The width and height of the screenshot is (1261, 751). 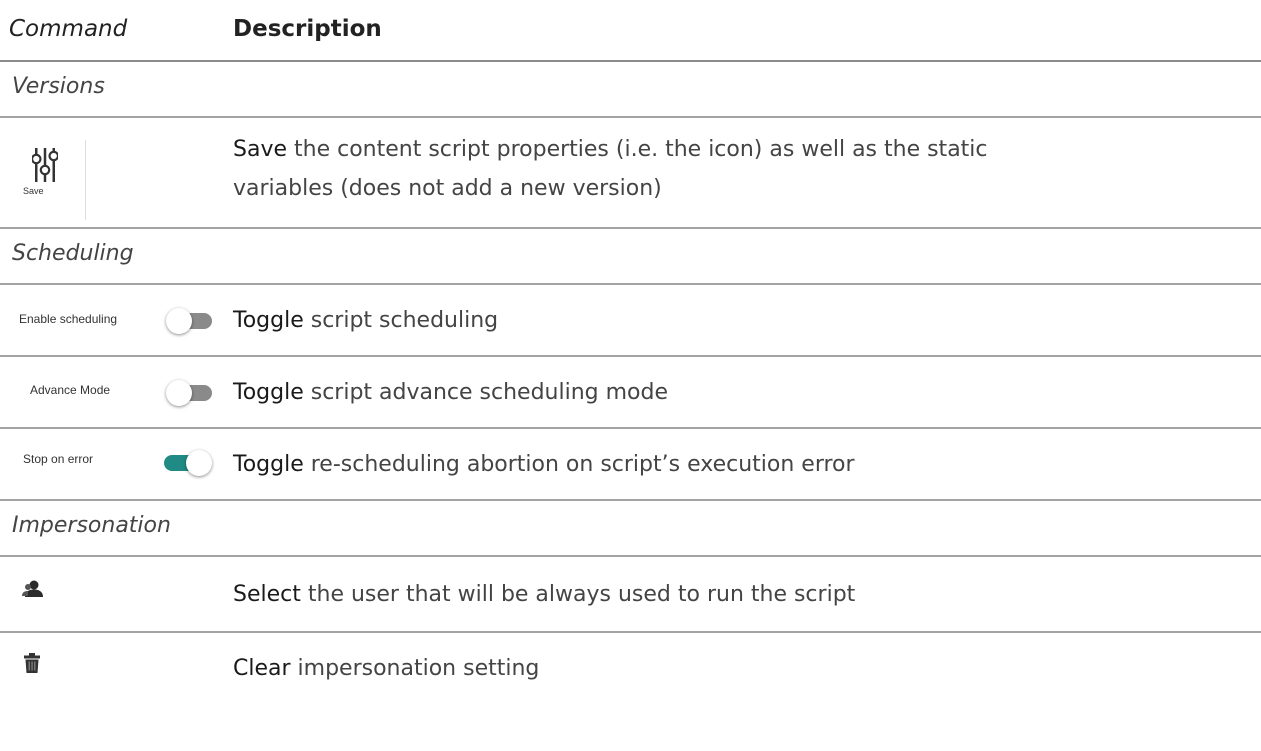 What do you see at coordinates (58, 459) in the screenshot?
I see `stop-on-error-label: Stop on error` at bounding box center [58, 459].